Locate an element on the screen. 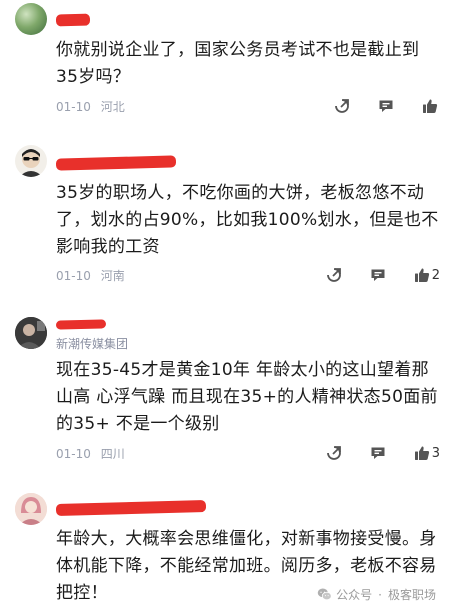  comment-meta: 01-10 河北 is located at coordinates (90, 106).